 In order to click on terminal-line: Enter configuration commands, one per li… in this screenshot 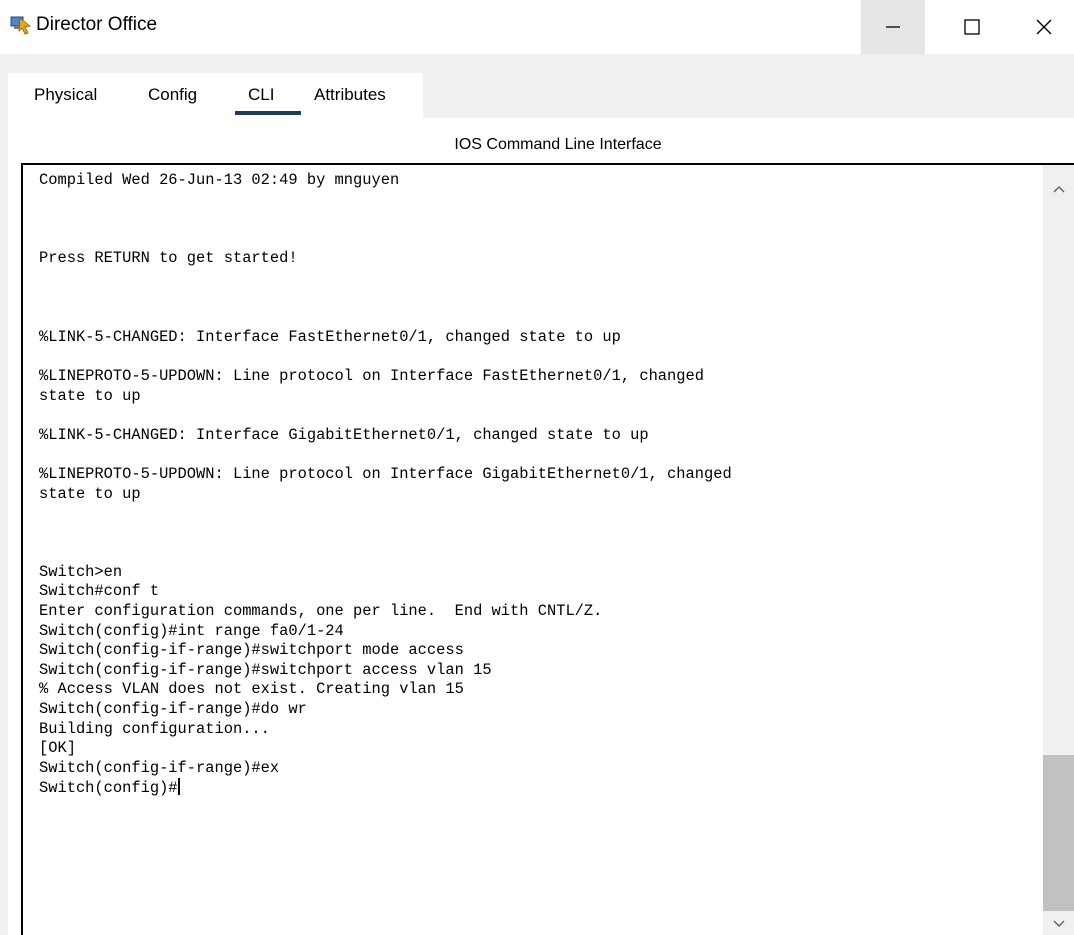, I will do `click(321, 611)`.